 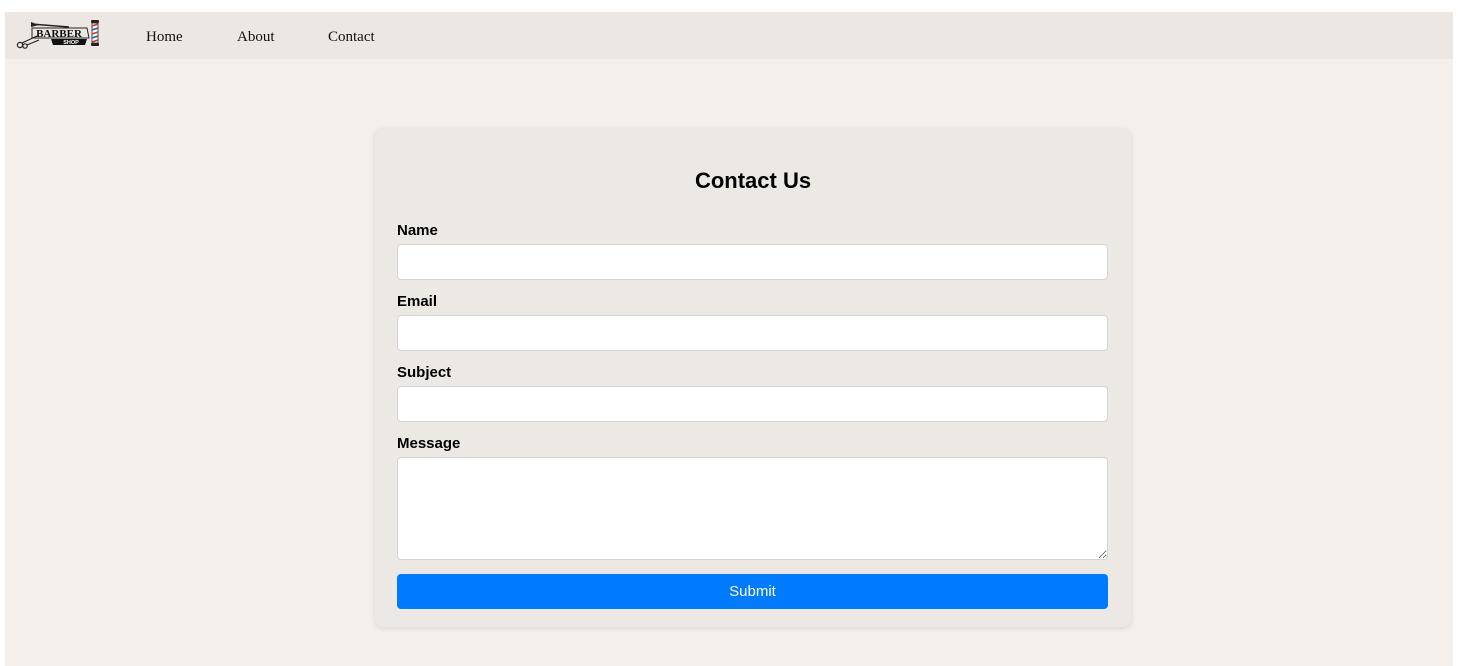 I want to click on nav-link-contact: Contact, so click(x=351, y=37).